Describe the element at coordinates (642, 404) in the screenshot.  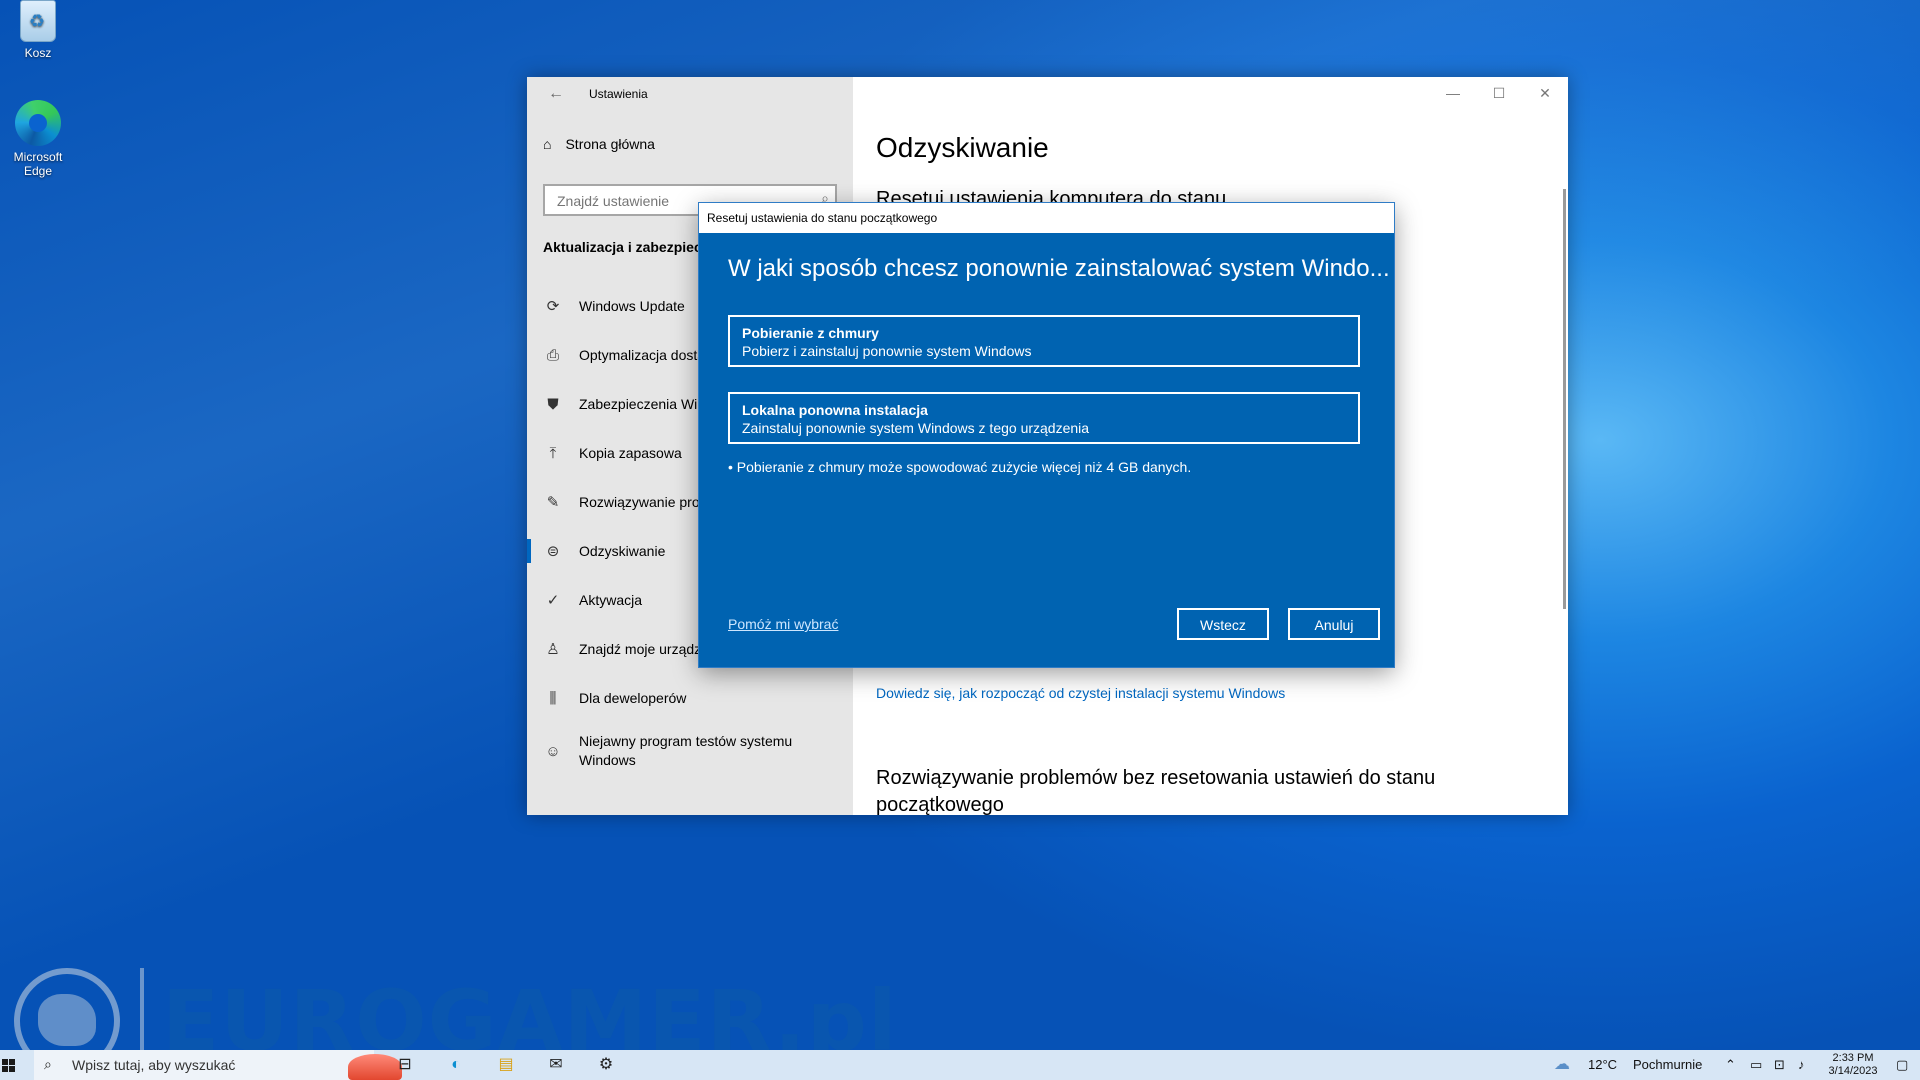
I see `sidebar-item-label: Zabezpieczenia Win` at that location.